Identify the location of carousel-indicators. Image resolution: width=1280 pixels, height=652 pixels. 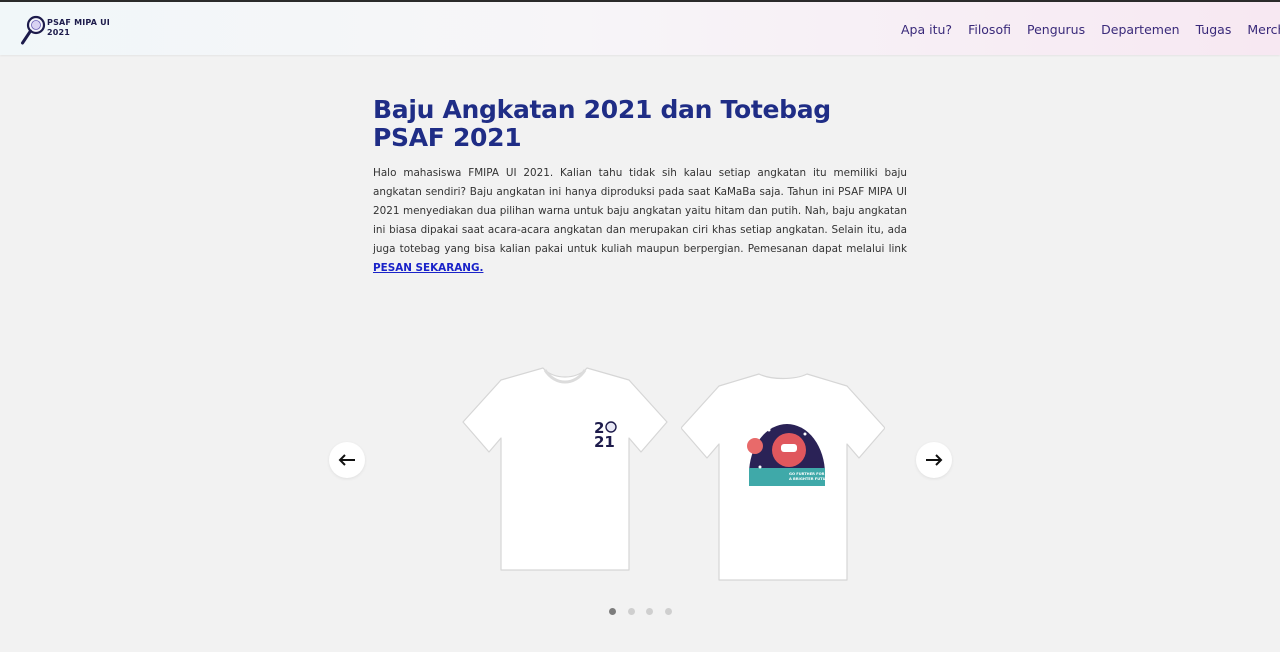
(646, 608).